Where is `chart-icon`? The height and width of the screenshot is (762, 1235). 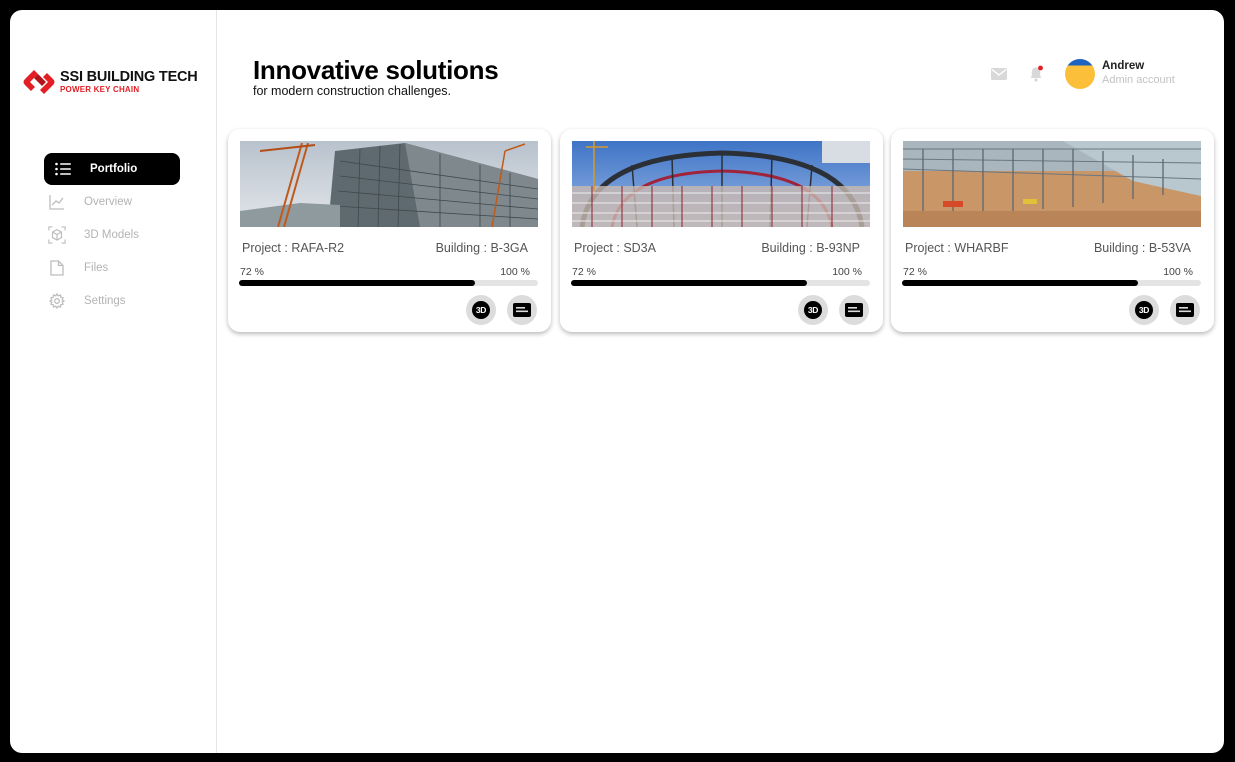
chart-icon is located at coordinates (57, 202).